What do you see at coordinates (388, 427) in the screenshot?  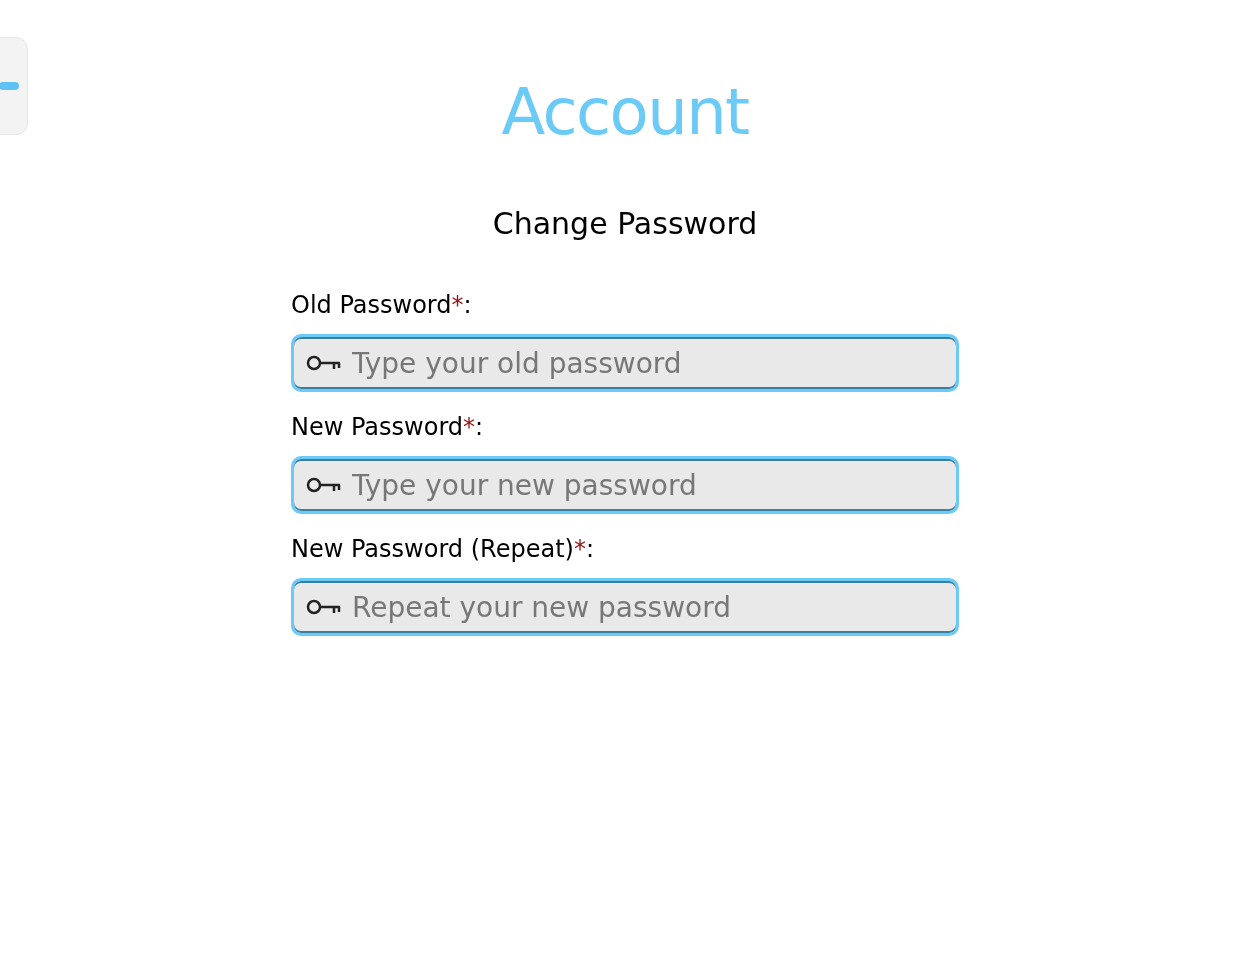 I see `field-label: New Password*:` at bounding box center [388, 427].